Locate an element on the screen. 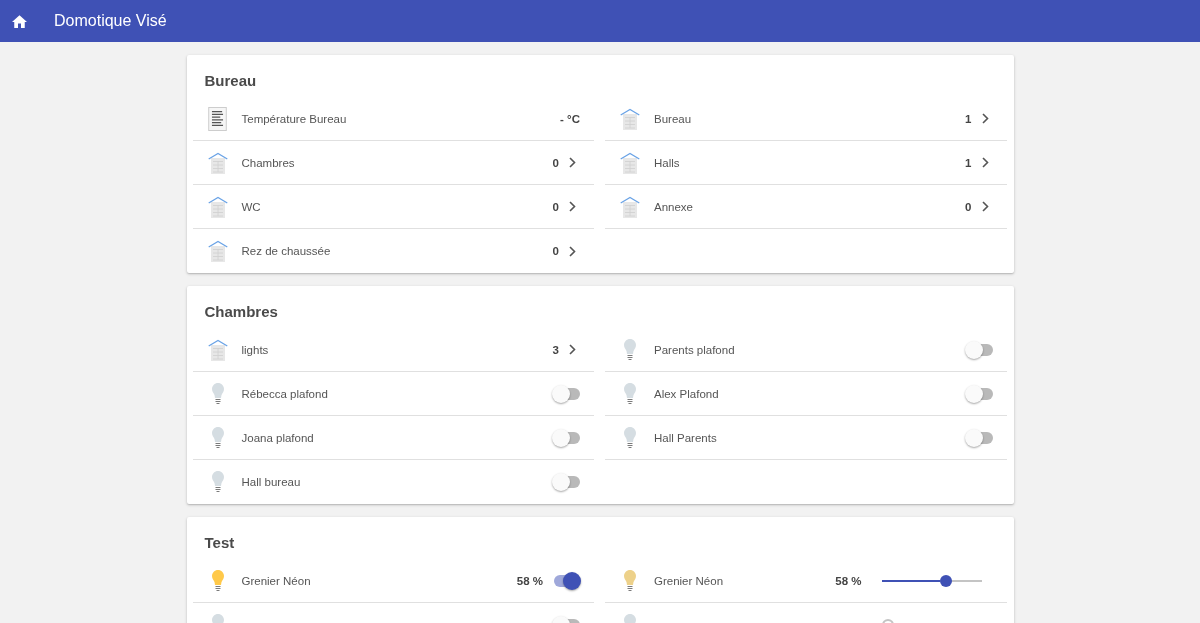 The width and height of the screenshot is (1200, 623). home-icon is located at coordinates (19, 21).